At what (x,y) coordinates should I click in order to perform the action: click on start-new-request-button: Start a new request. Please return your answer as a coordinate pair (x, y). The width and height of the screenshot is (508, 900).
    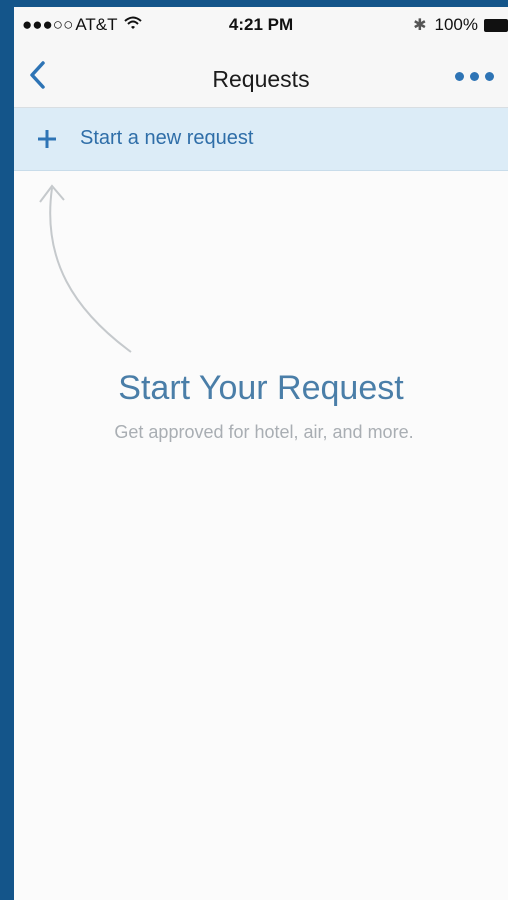
    Looking at the image, I should click on (261, 139).